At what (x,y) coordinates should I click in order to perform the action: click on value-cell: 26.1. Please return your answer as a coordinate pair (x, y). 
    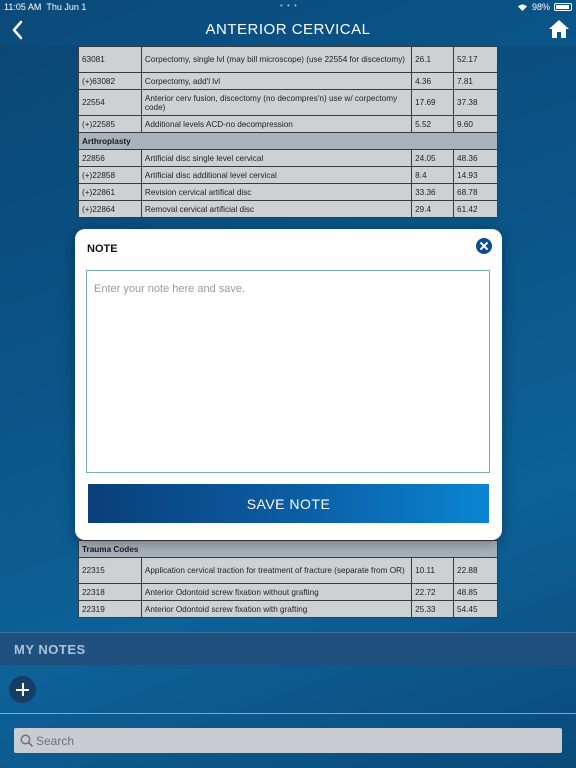
    Looking at the image, I should click on (433, 59).